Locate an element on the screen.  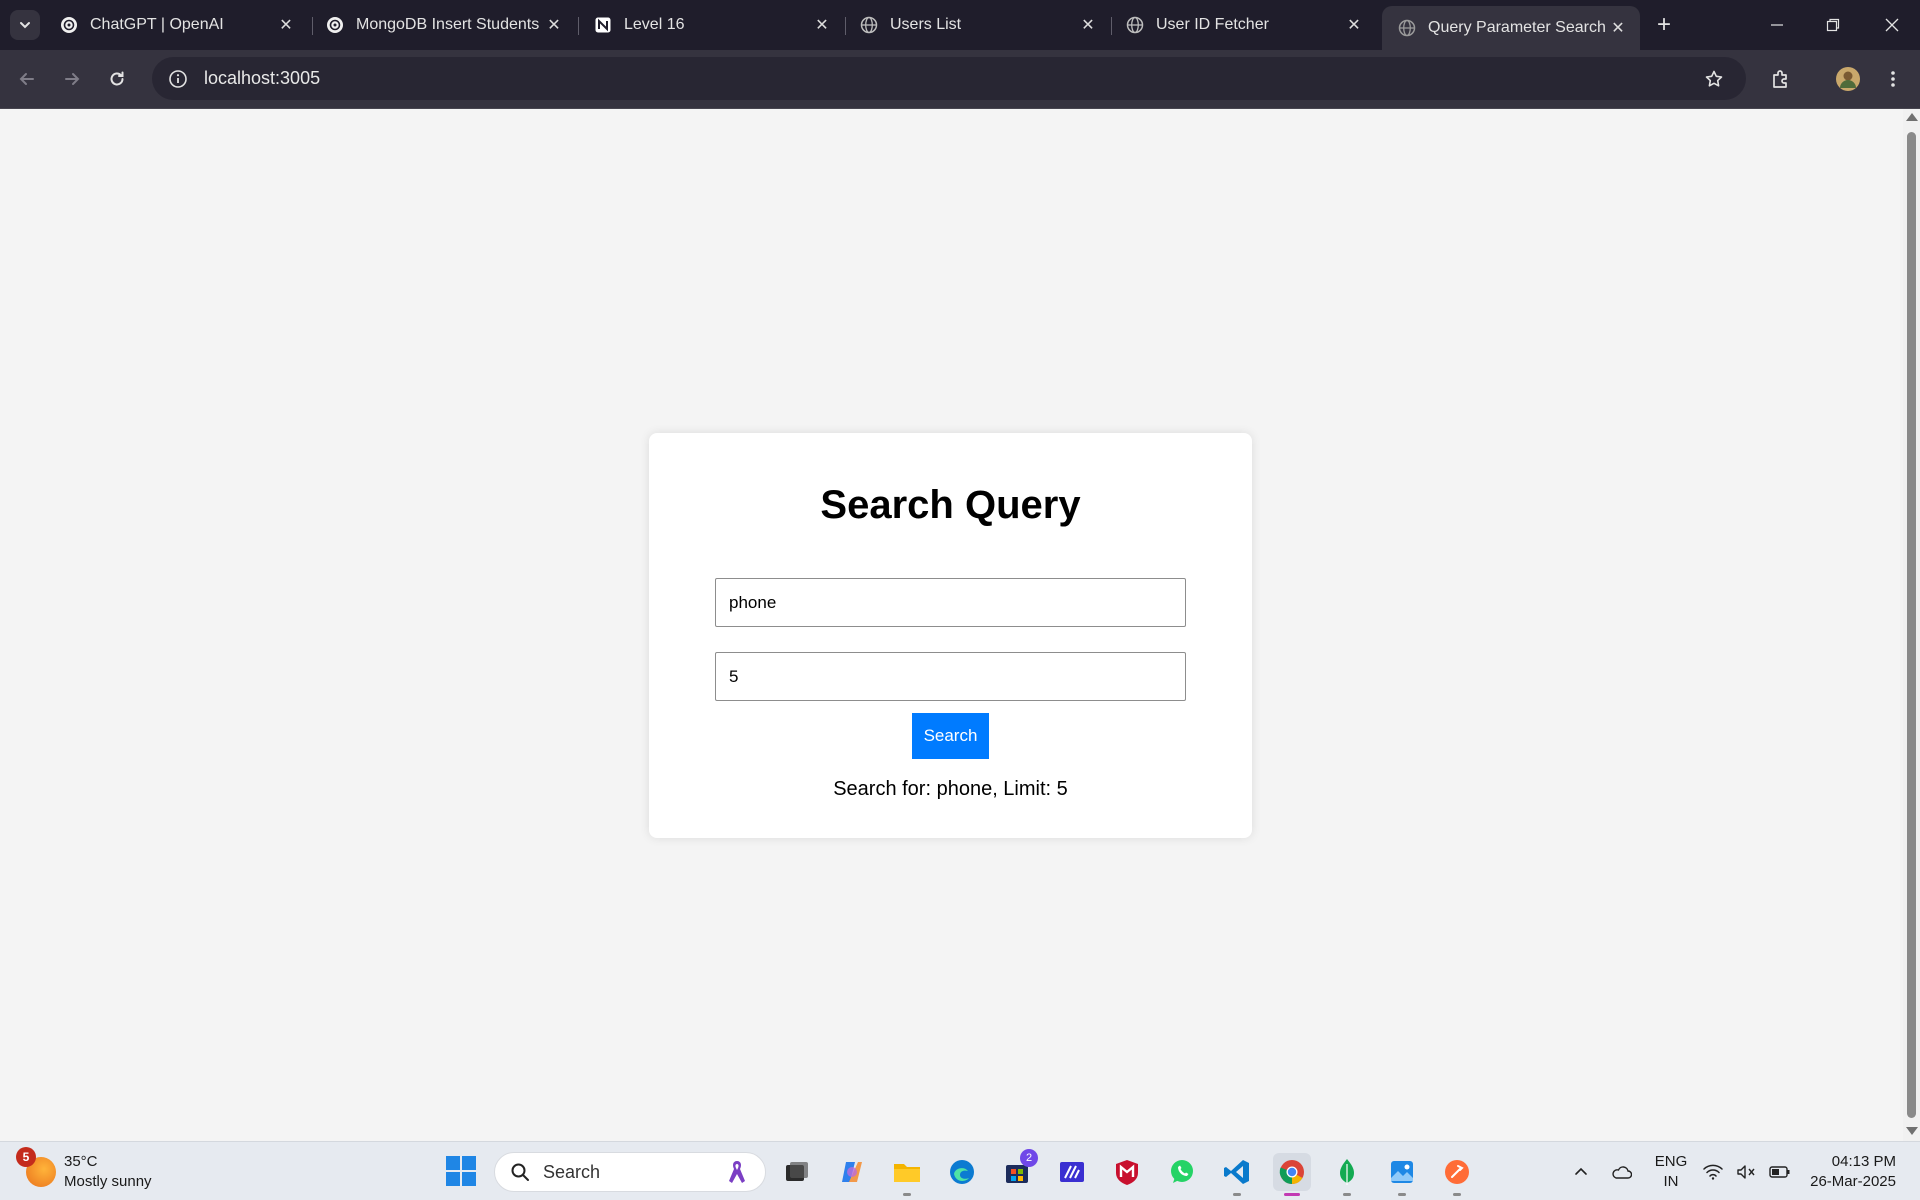
page-scrollbar is located at coordinates (1911, 625).